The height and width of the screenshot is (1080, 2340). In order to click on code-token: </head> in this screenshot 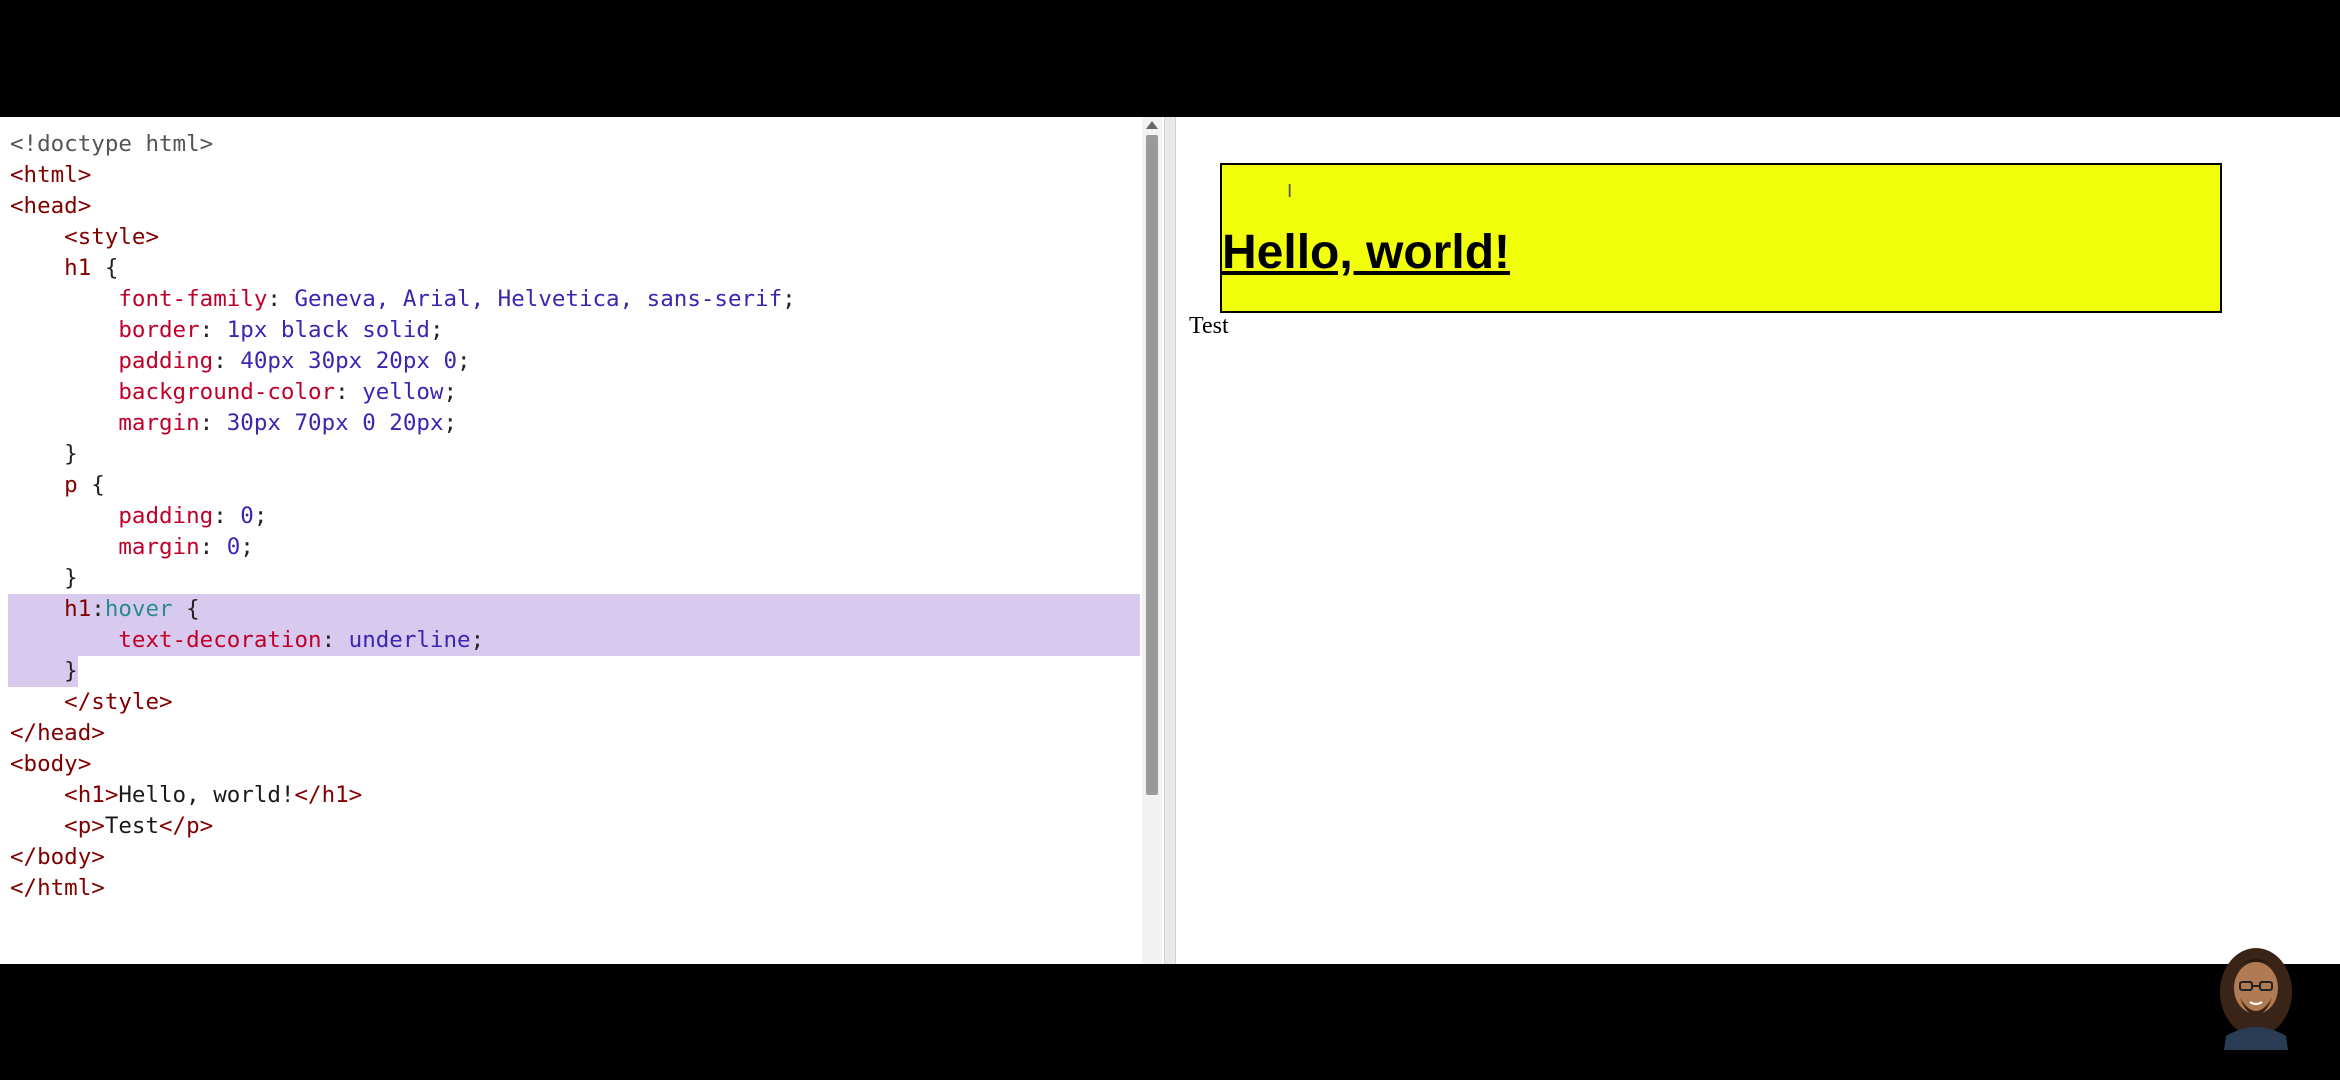, I will do `click(57, 733)`.